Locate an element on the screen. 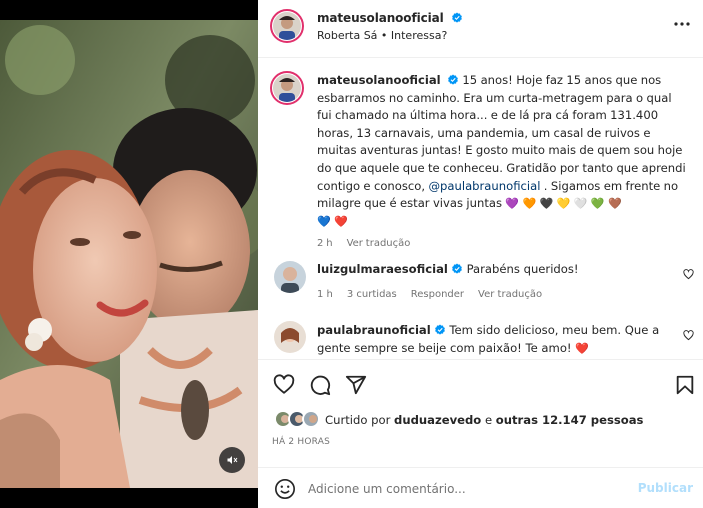 The image size is (703, 508). caption-heart: 🧡 is located at coordinates (529, 204).